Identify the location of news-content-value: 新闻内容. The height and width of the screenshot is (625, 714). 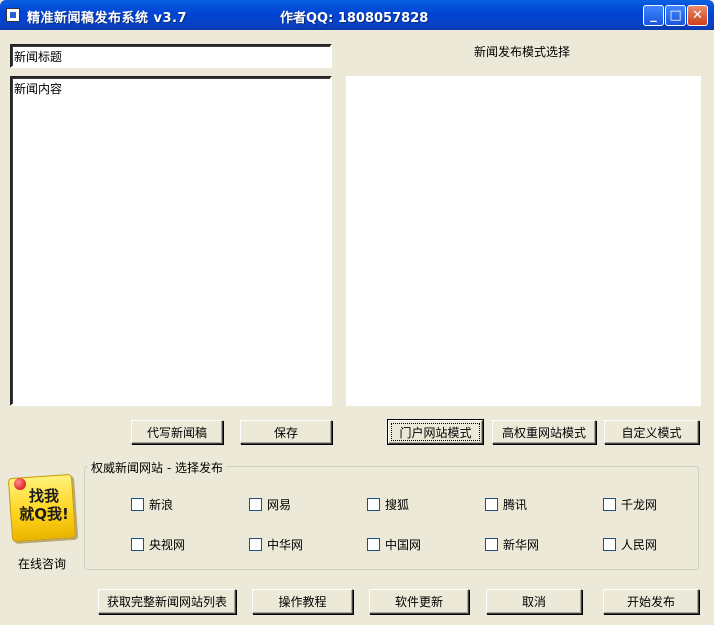
(38, 89).